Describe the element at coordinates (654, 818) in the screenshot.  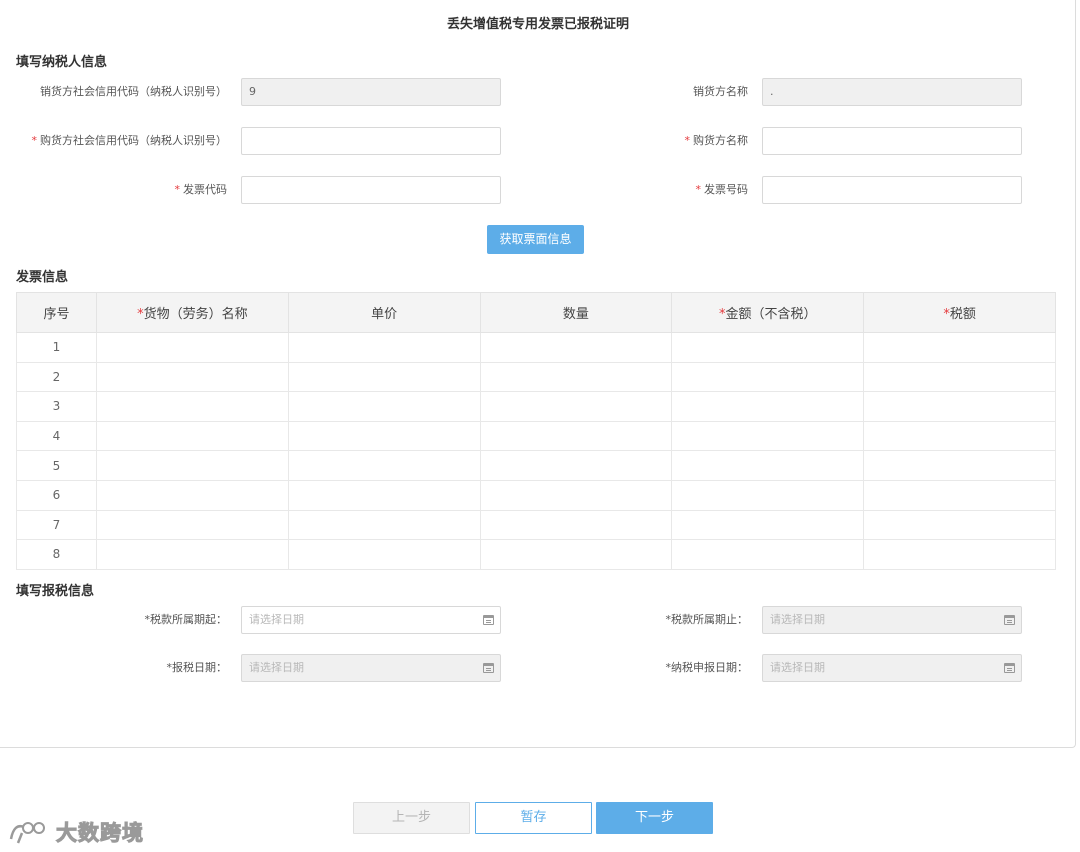
I see `next-step-button: 下一步` at that location.